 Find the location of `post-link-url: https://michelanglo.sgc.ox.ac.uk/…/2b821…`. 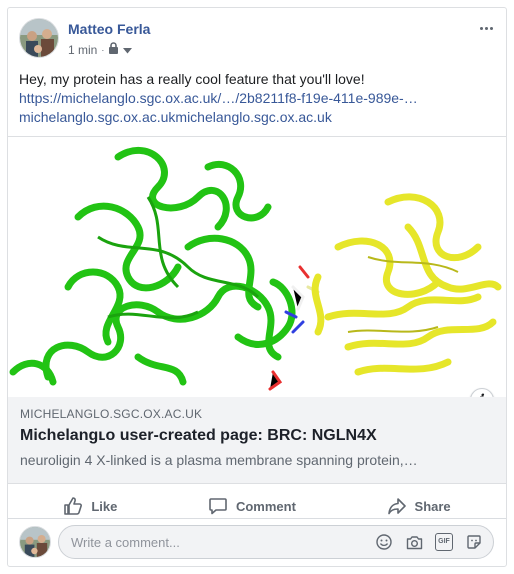

post-link-url: https://michelanglo.sgc.ox.ac.uk/…/2b821… is located at coordinates (259, 98).